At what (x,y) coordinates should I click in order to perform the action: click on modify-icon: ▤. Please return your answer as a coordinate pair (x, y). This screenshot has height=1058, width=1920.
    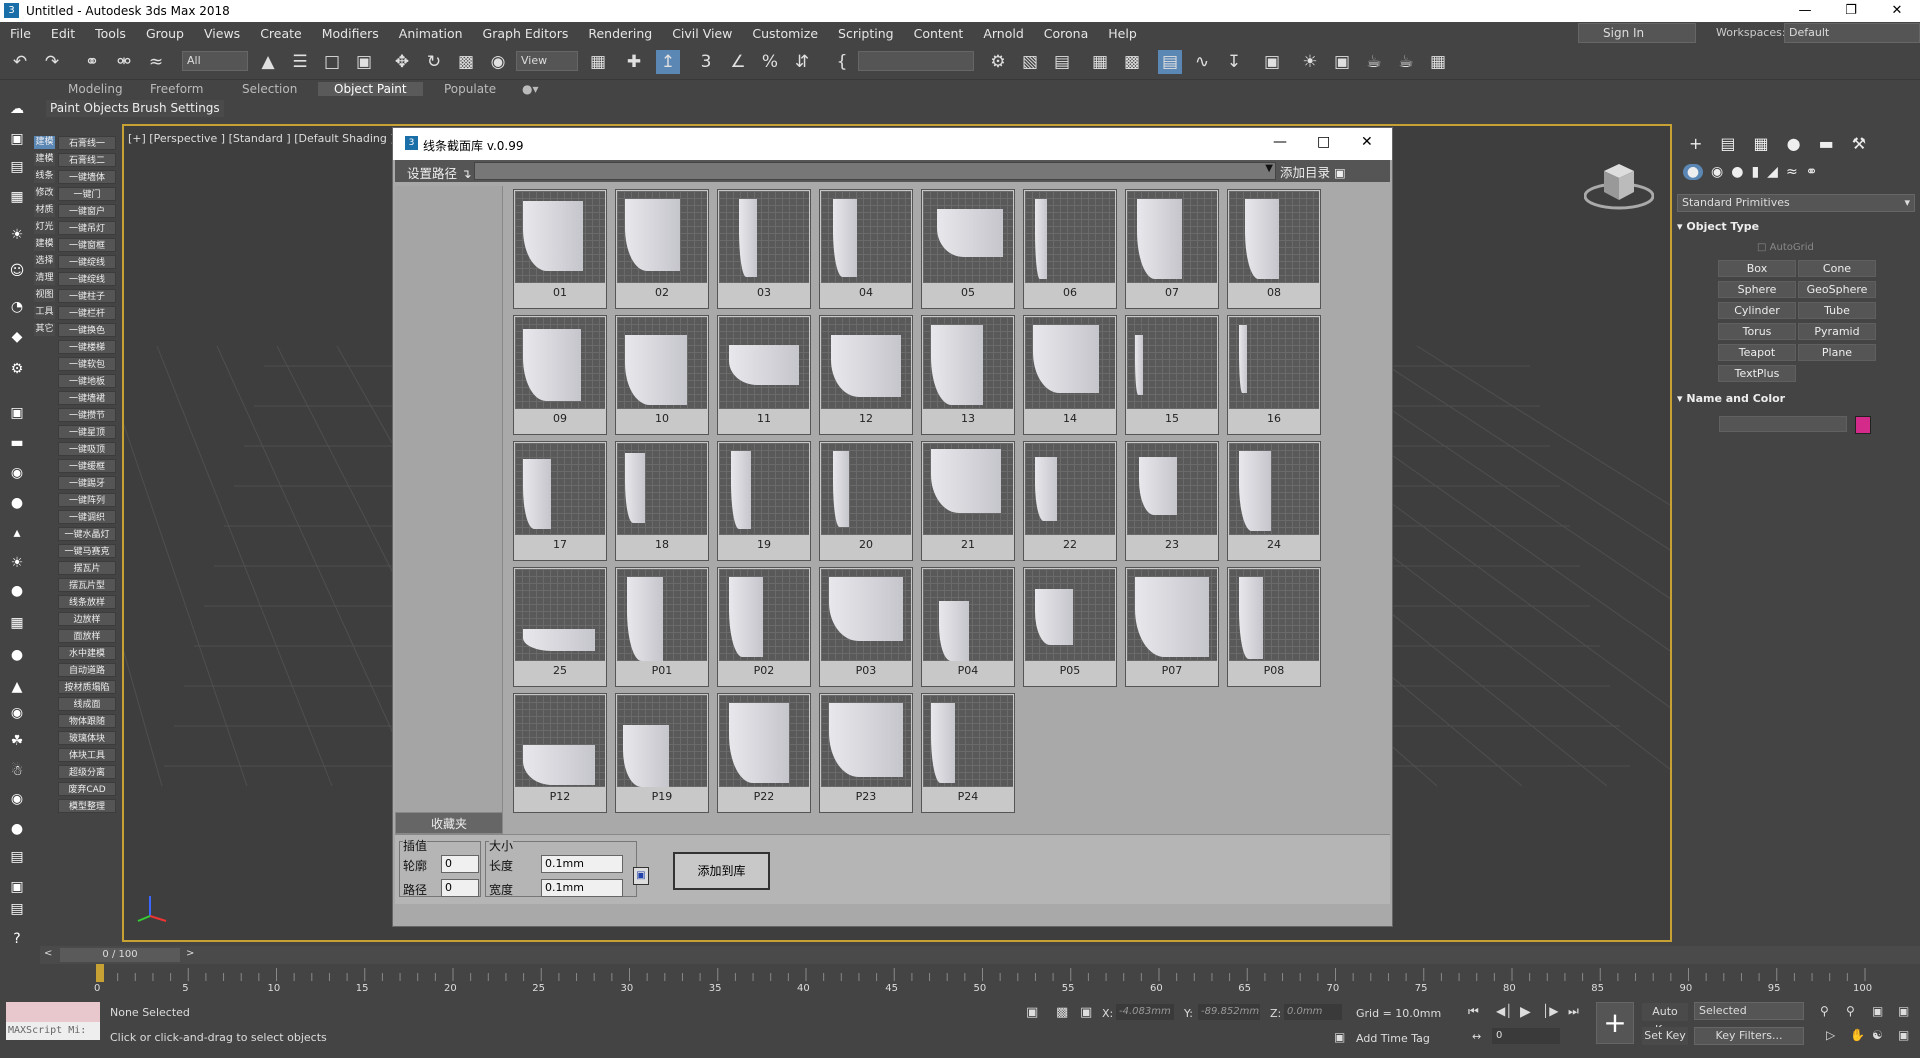
    Looking at the image, I should click on (17, 167).